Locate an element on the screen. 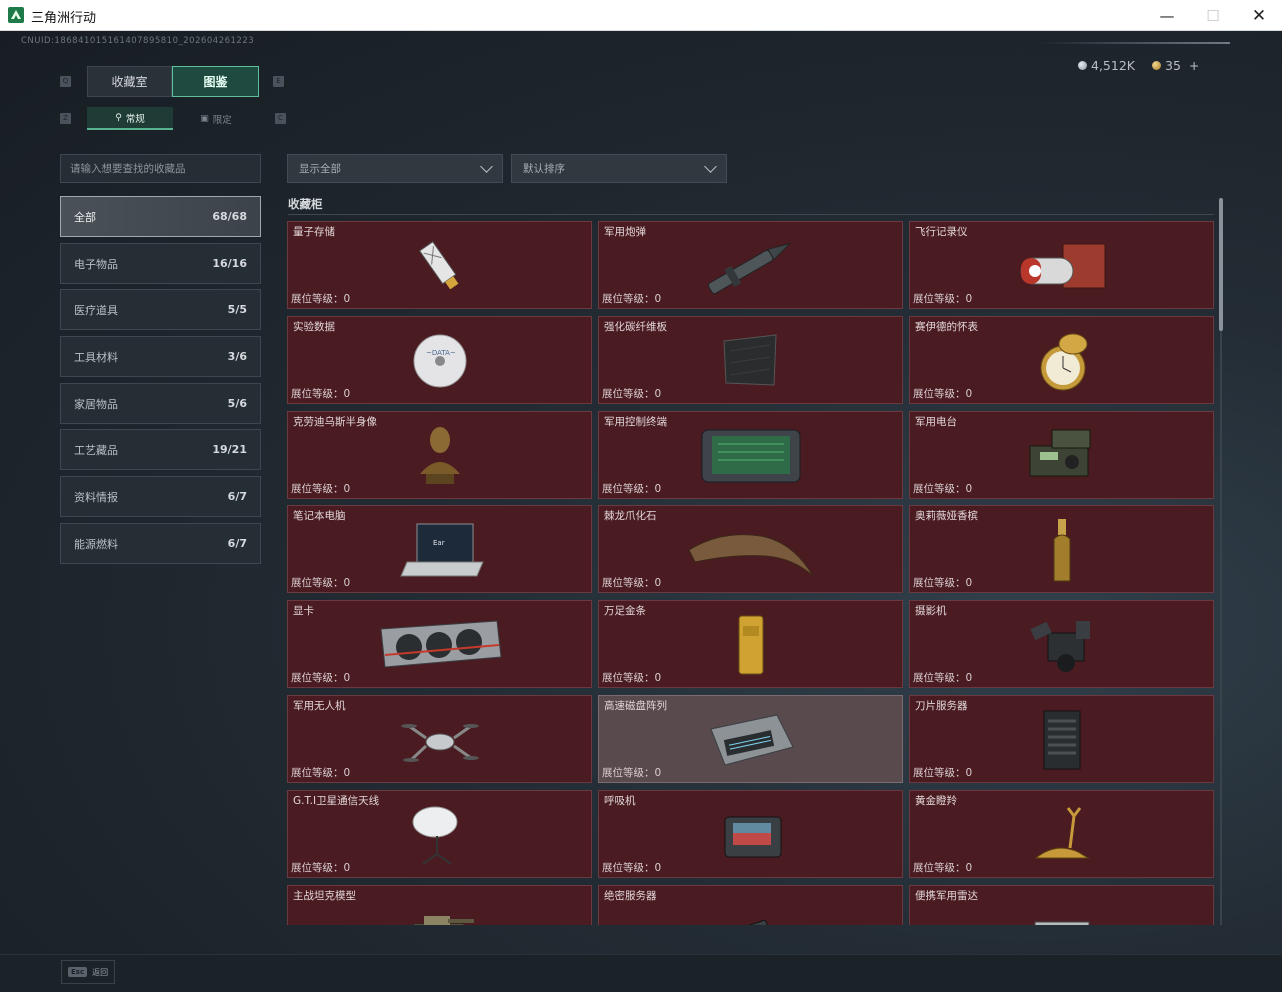 This screenshot has height=992, width=1282. sort-dropdown: 默认排序 is located at coordinates (619, 168).